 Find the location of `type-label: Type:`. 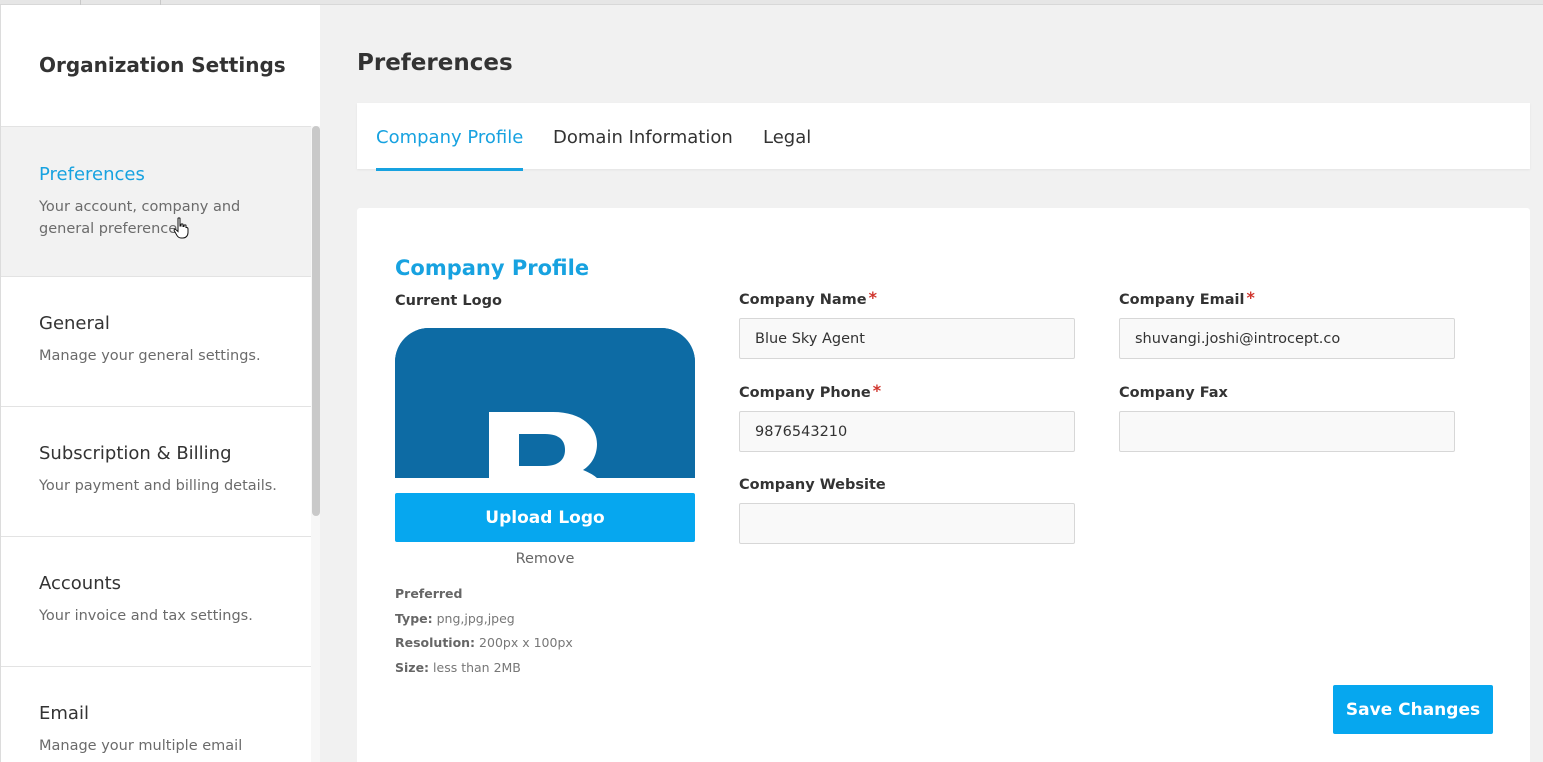

type-label: Type: is located at coordinates (414, 618).